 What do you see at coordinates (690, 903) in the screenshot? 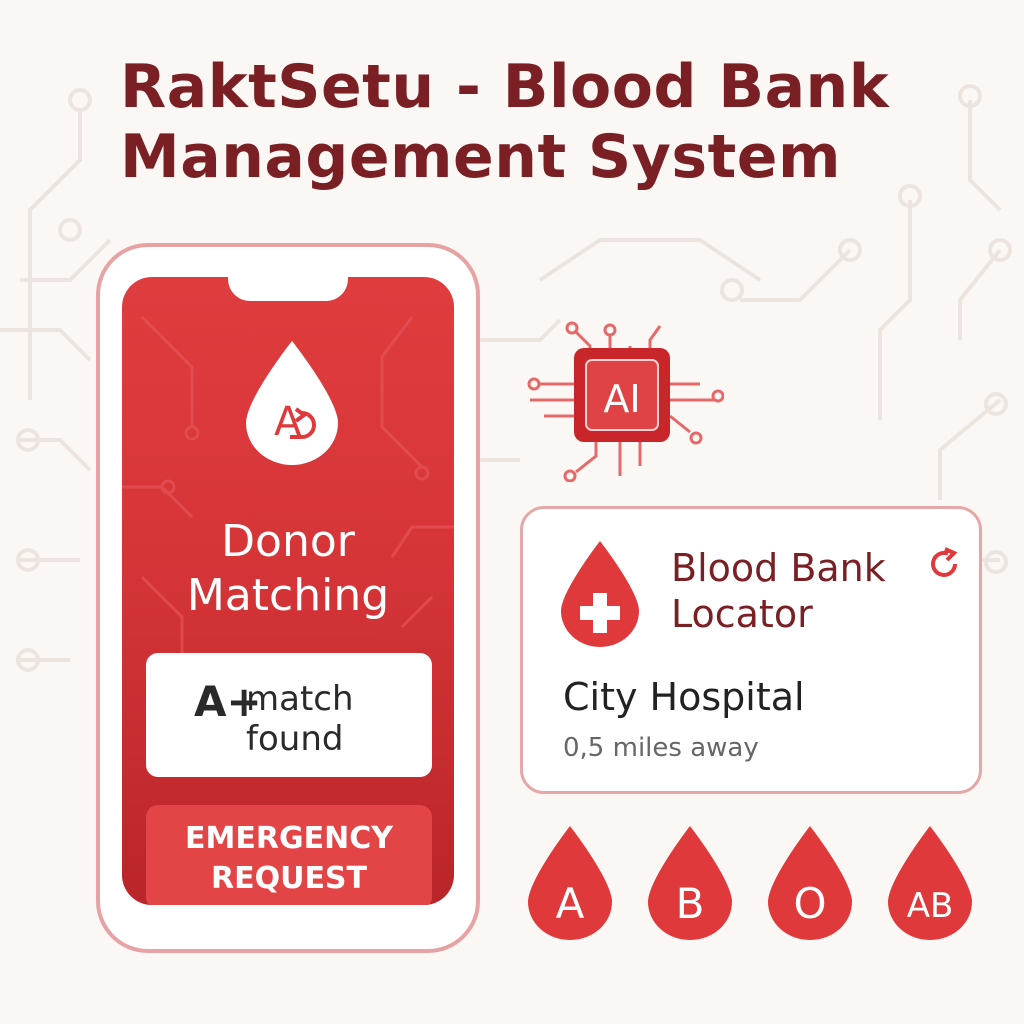
I see `blood-type-b-label: B` at bounding box center [690, 903].